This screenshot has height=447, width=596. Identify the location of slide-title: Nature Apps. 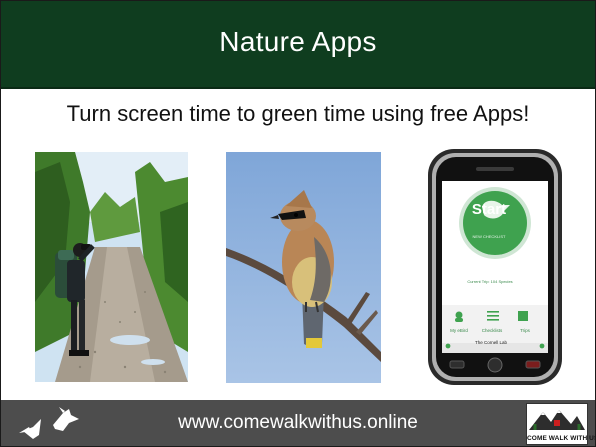
(298, 41).